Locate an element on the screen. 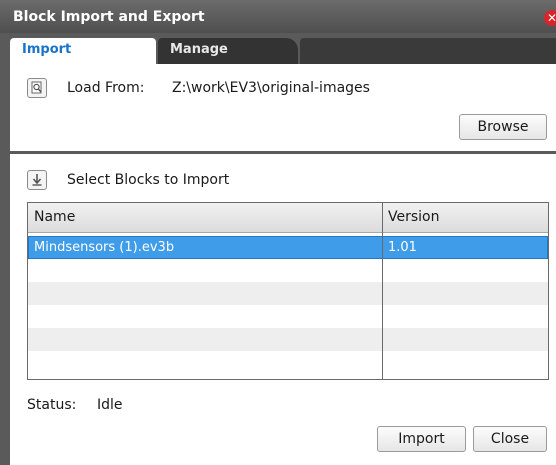  row-name-cell: Mindsensors (1).ev3b is located at coordinates (104, 247).